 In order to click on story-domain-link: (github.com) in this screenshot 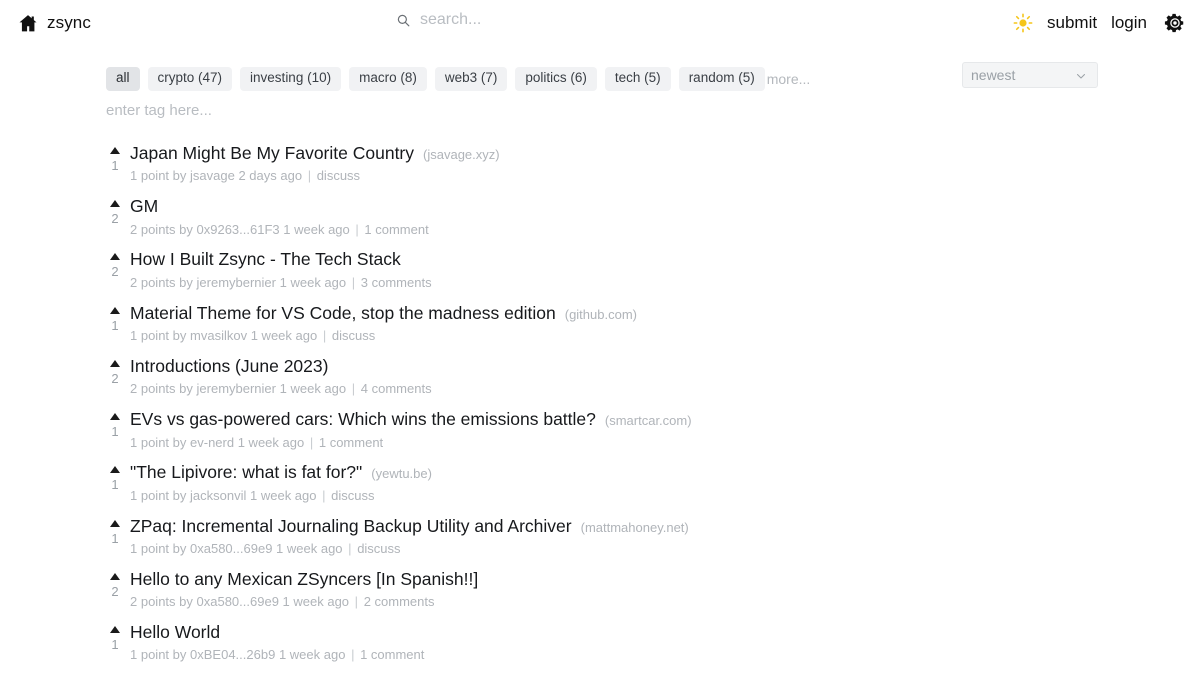, I will do `click(601, 314)`.